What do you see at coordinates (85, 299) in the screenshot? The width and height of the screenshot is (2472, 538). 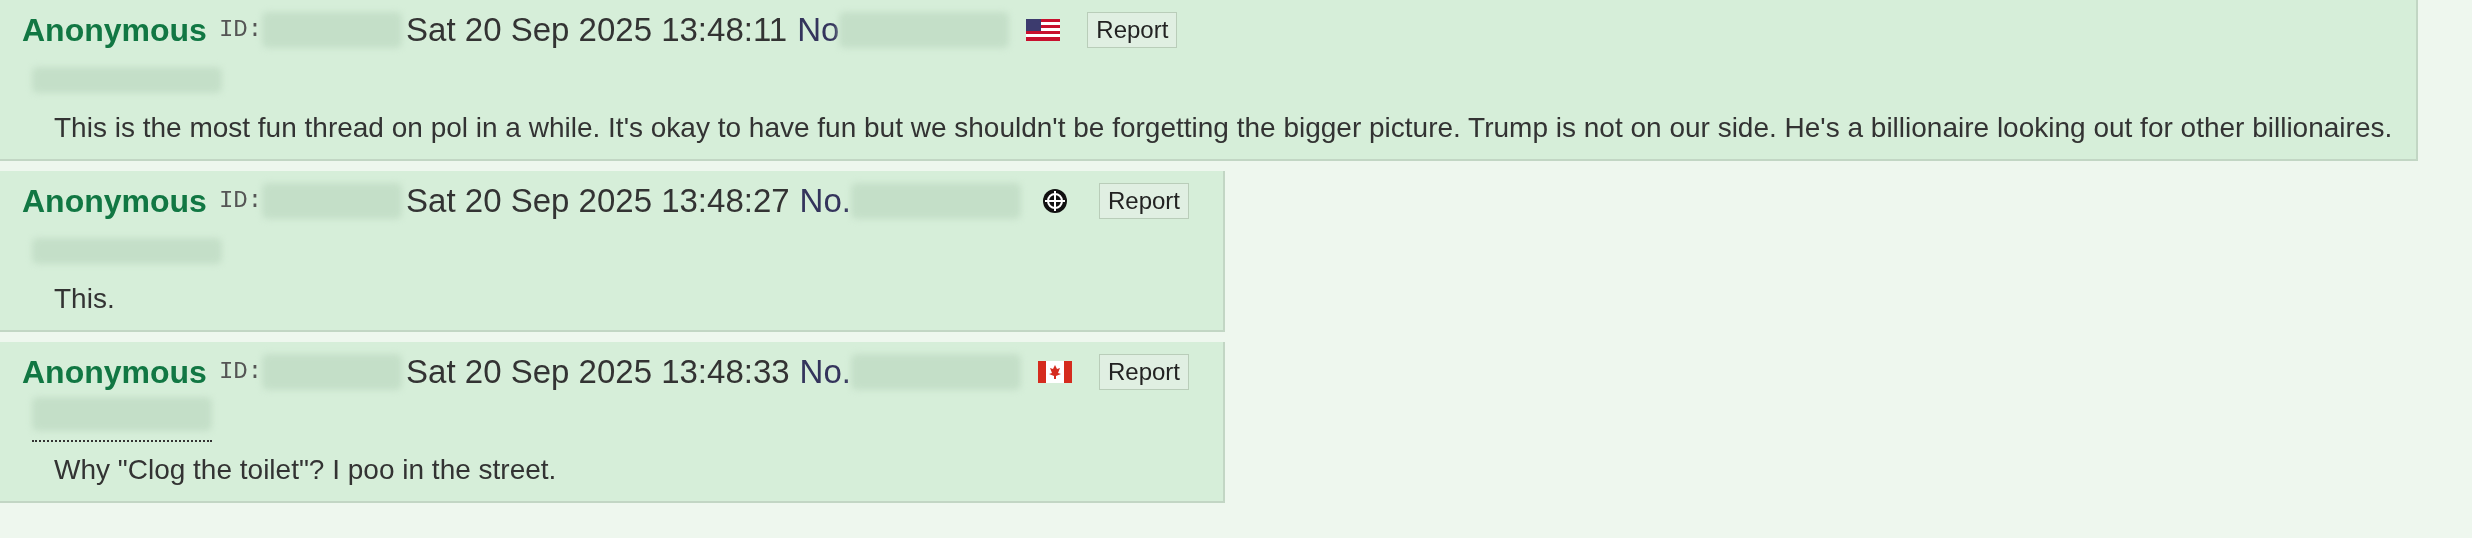 I see `post-message: This.` at bounding box center [85, 299].